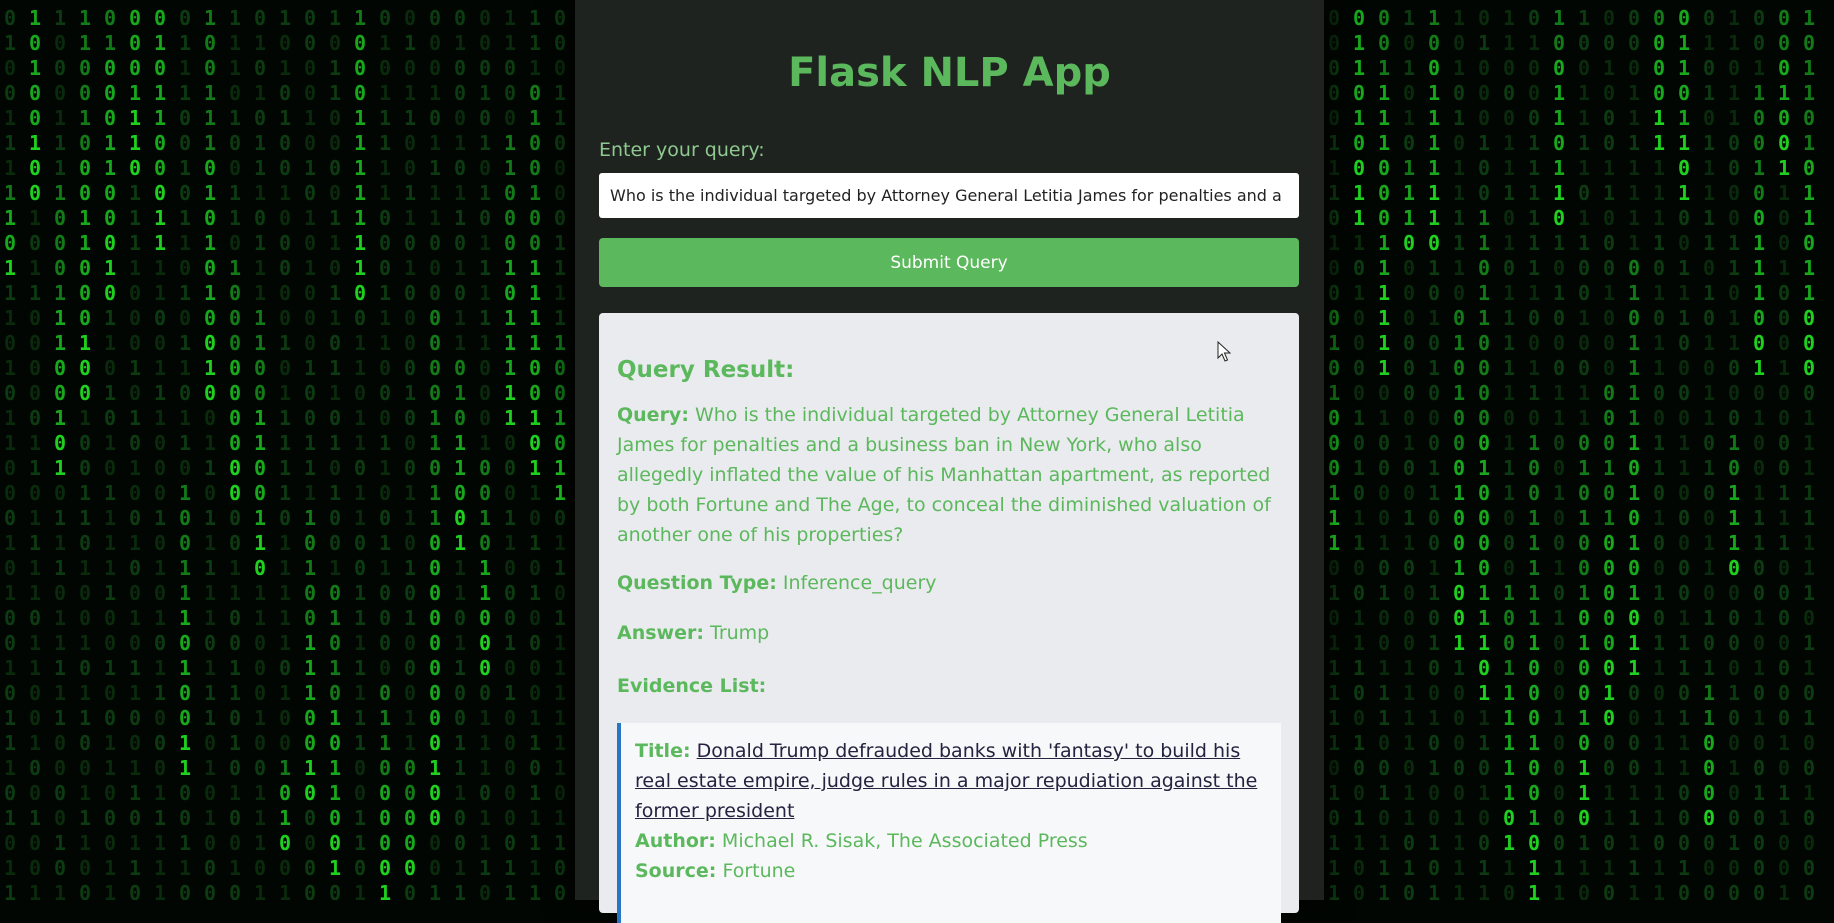 The image size is (1834, 923). Describe the element at coordinates (949, 73) in the screenshot. I see `page-title: Flask NLP App` at that location.